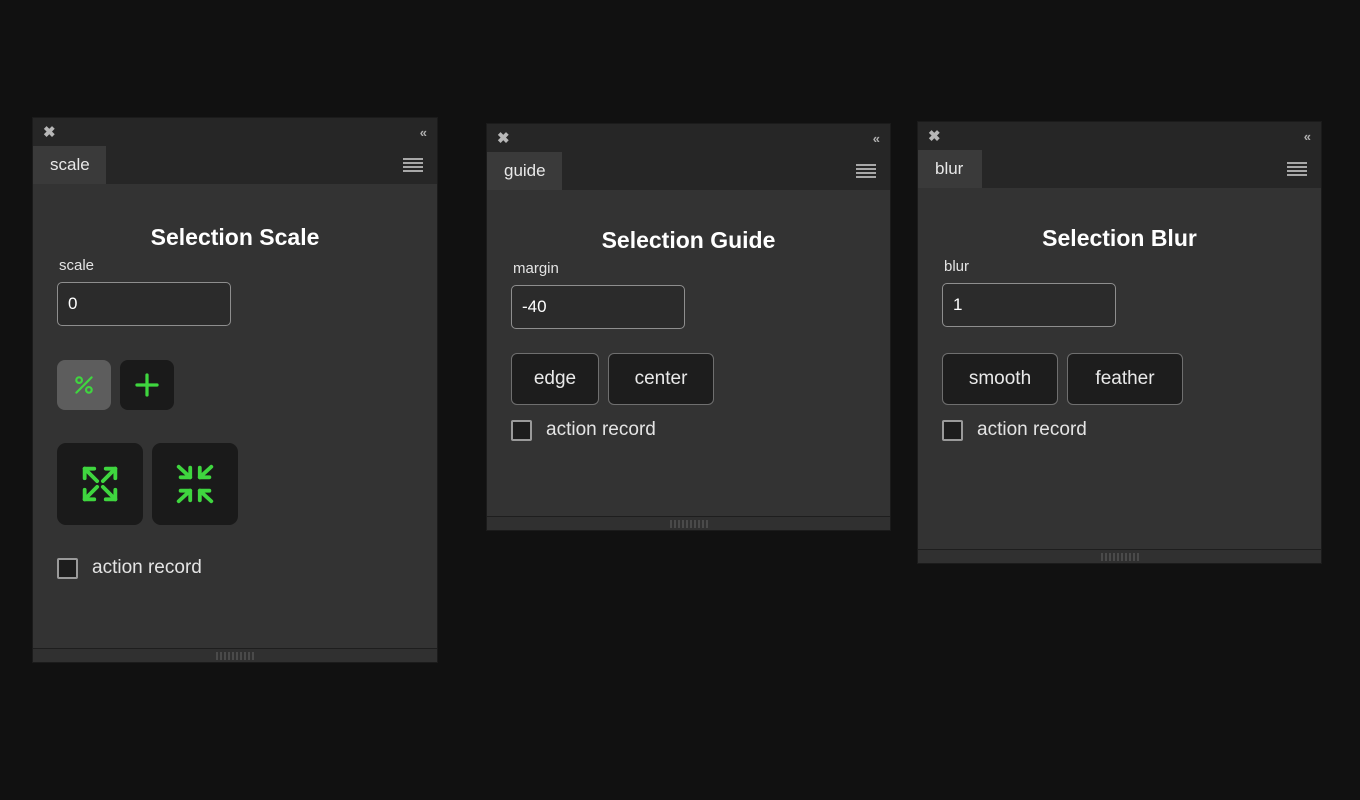 This screenshot has width=1360, height=800. I want to click on plus-icon, so click(147, 385).